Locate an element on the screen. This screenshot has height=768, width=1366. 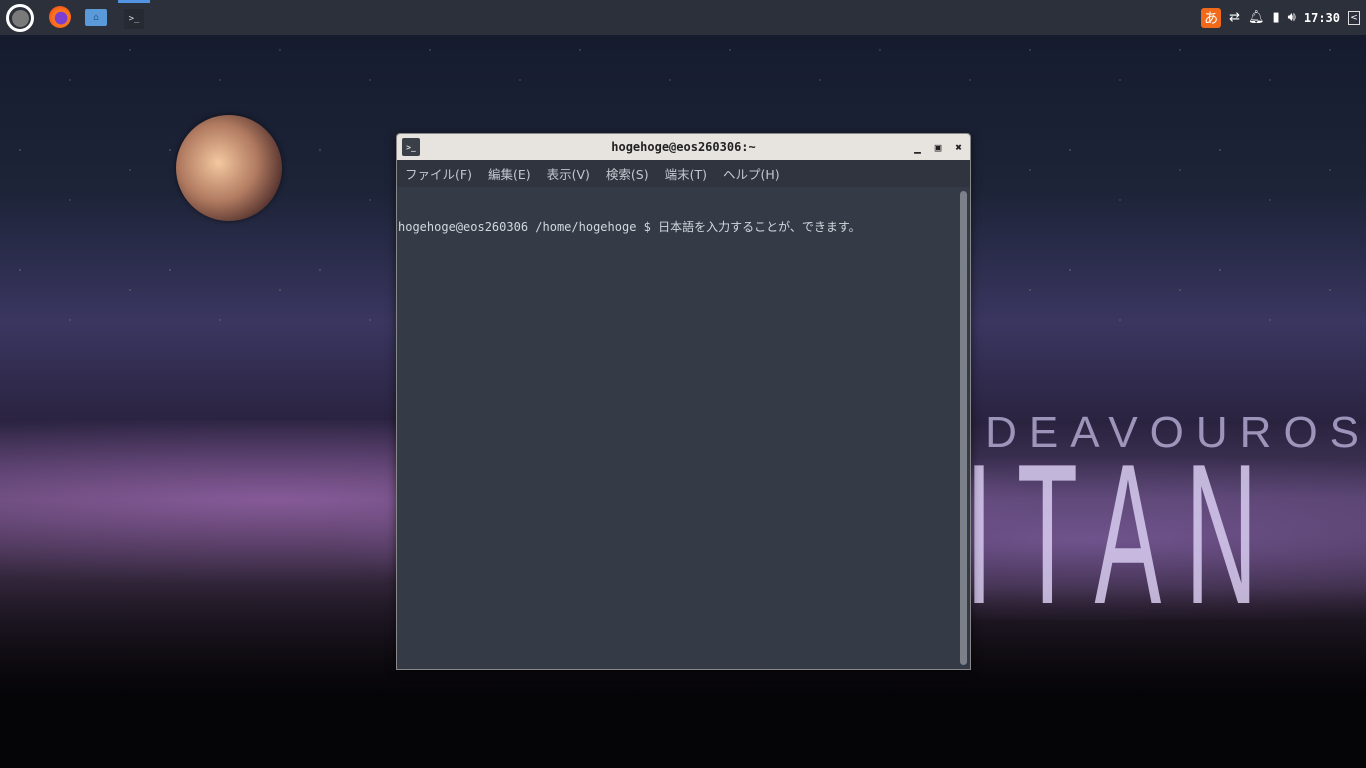
minimize-button: ▁ is located at coordinates (917, 147).